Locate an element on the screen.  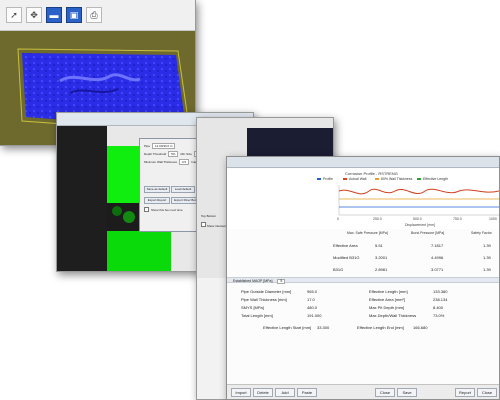
pointer-icon: ➚ is located at coordinates (14, 15).